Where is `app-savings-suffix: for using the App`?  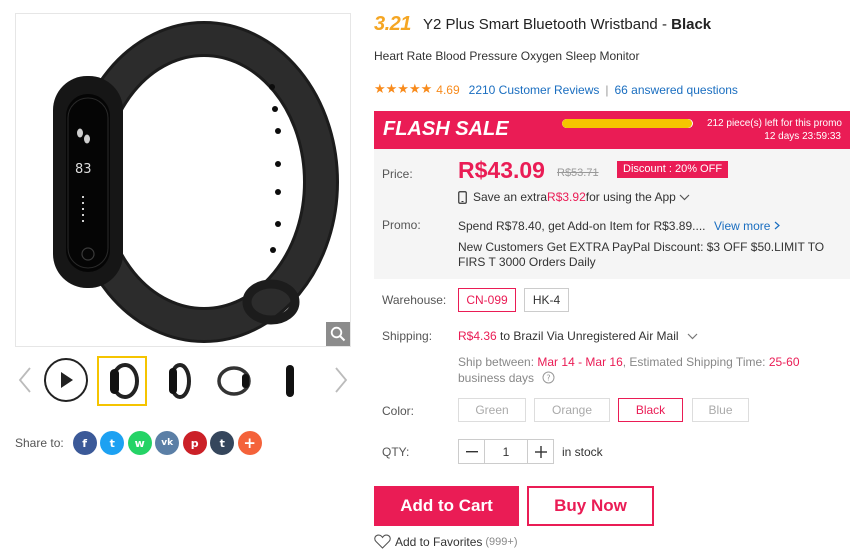 app-savings-suffix: for using the App is located at coordinates (630, 197).